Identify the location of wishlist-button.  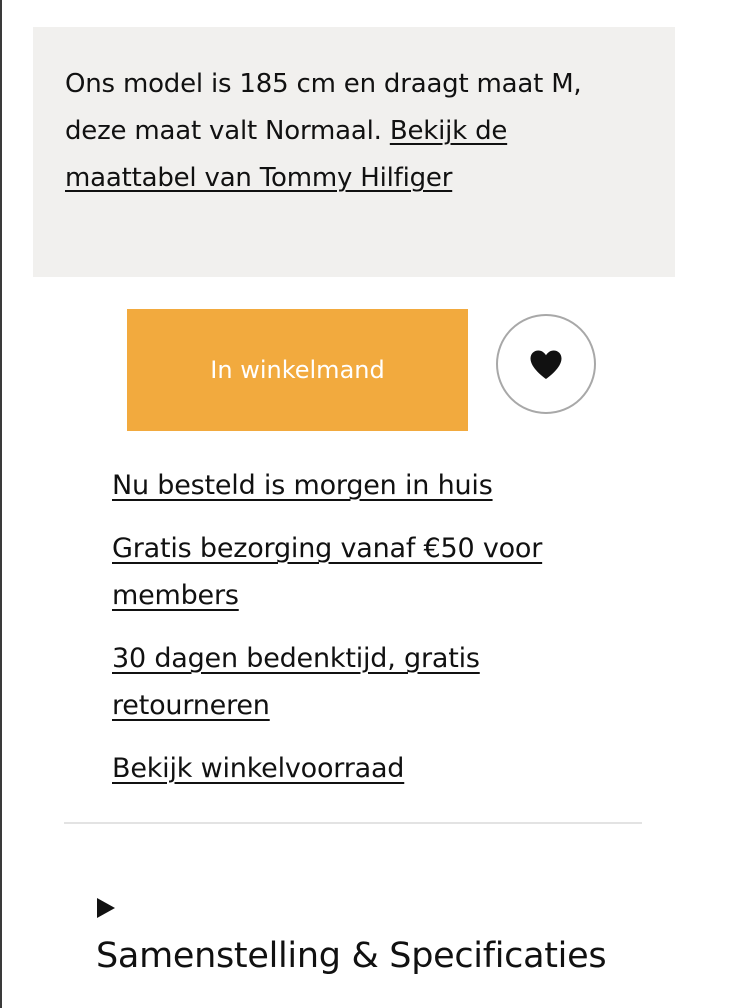
(546, 364).